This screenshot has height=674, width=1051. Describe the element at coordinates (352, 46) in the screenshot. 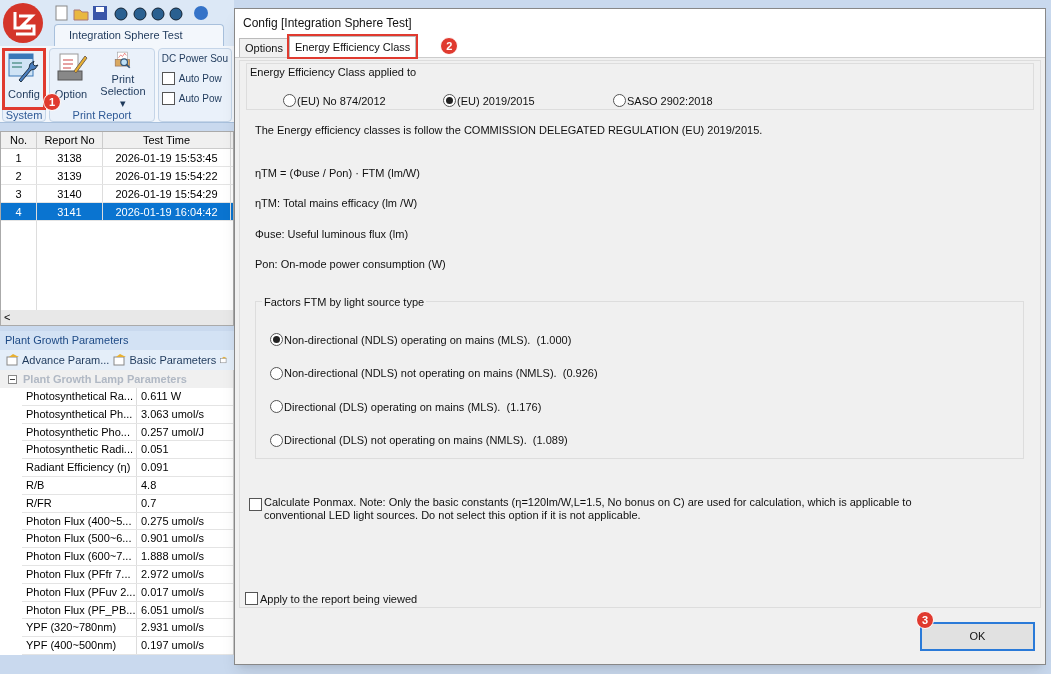

I see `dialog-tab: Energy Efficiency Class` at that location.